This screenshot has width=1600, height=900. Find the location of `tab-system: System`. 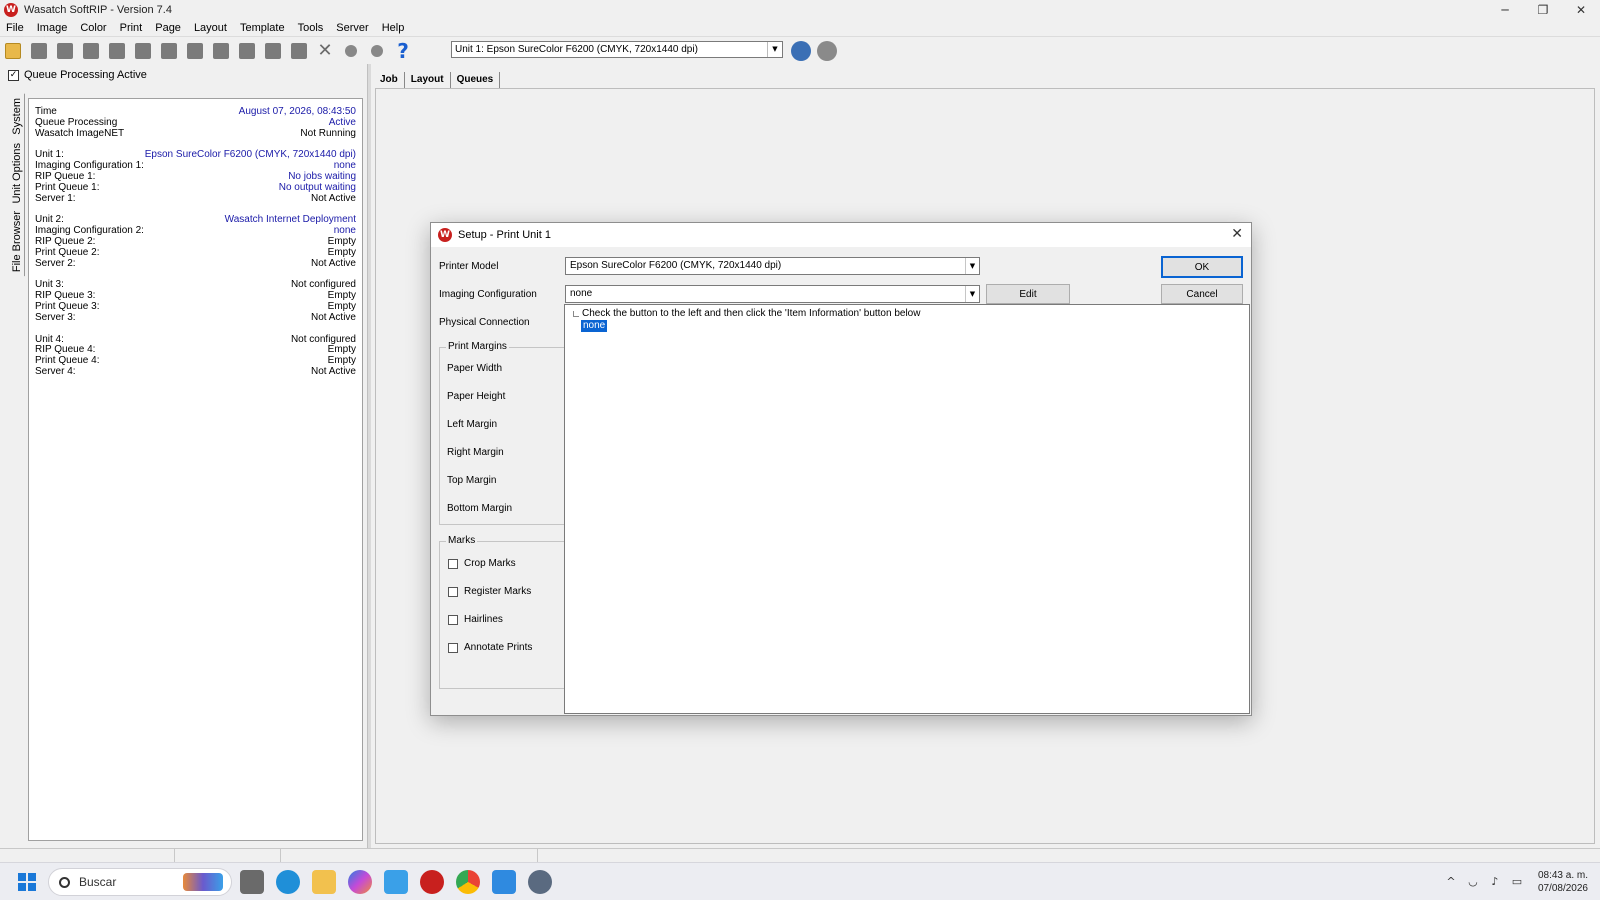

tab-system: System is located at coordinates (17, 116).